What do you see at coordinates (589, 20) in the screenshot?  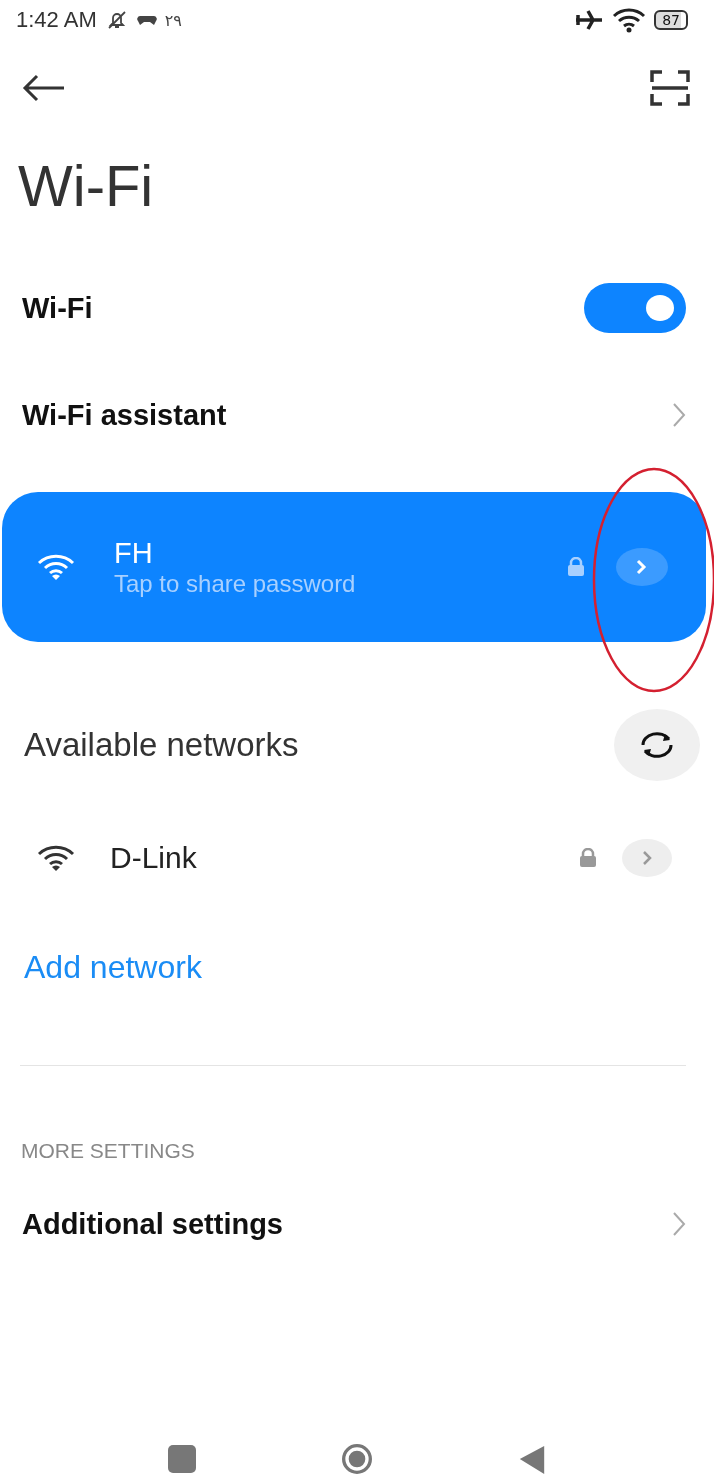 I see `airplane-icon` at bounding box center [589, 20].